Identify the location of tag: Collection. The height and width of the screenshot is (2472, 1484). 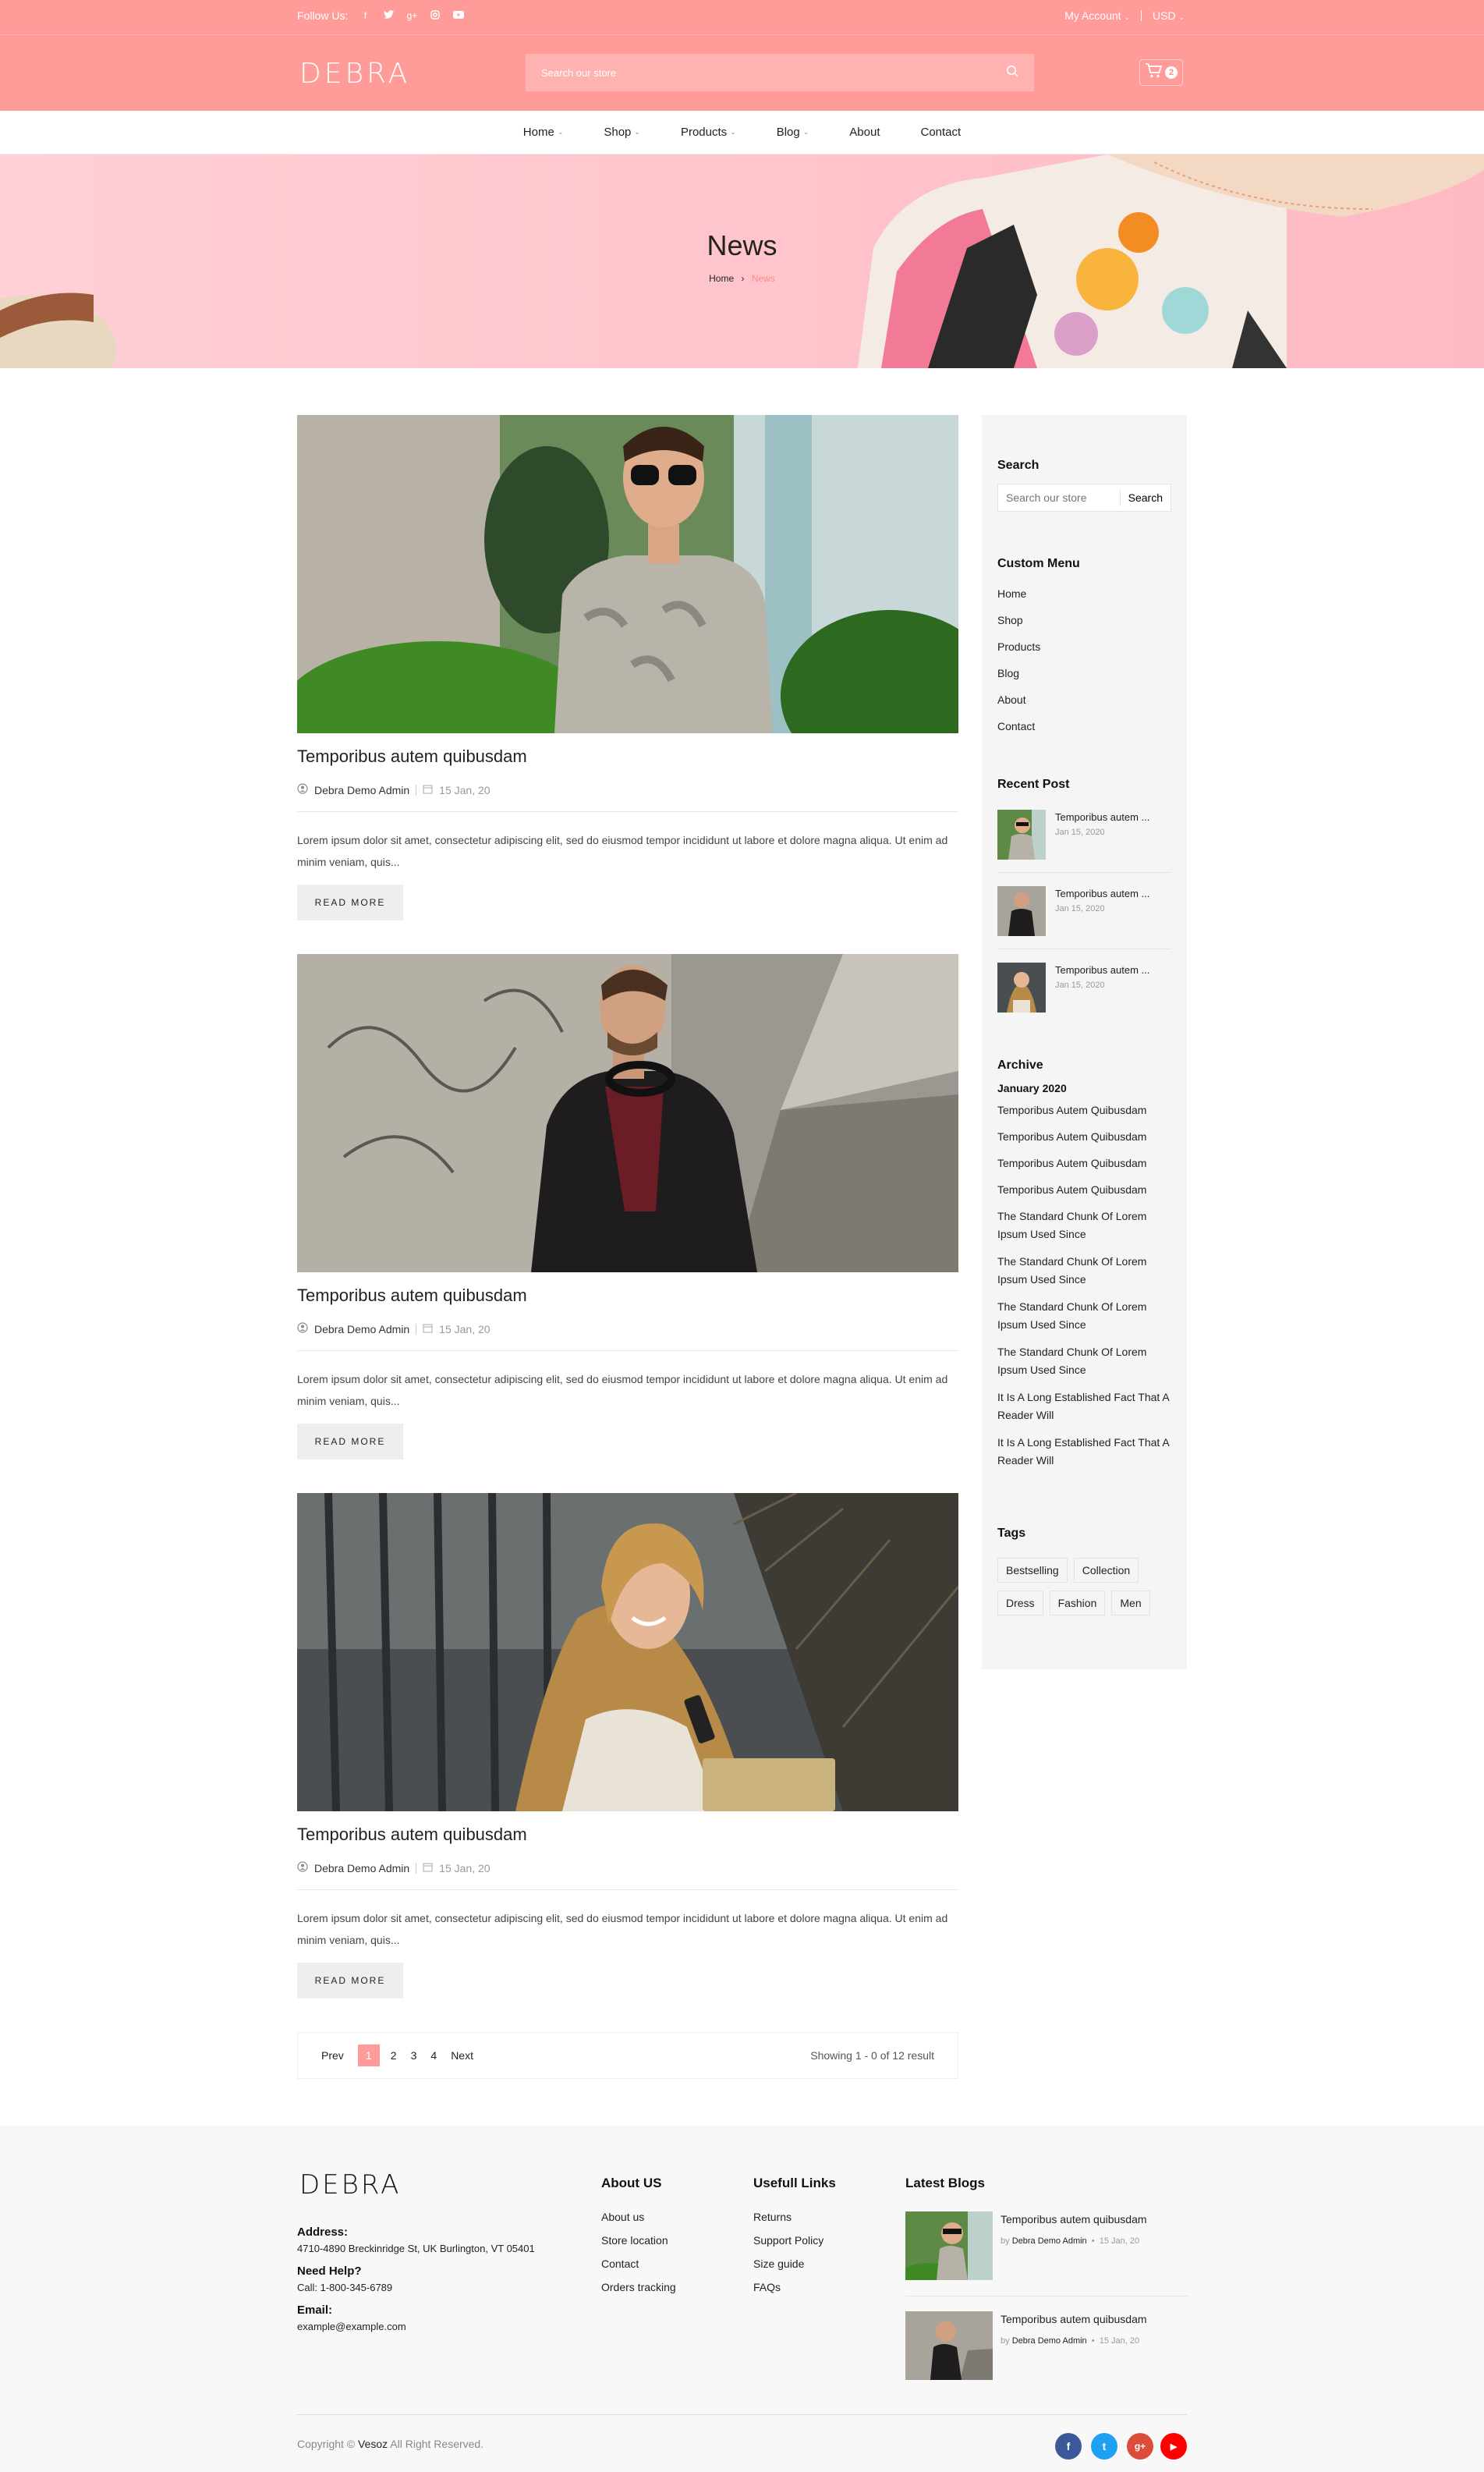
(1106, 1571).